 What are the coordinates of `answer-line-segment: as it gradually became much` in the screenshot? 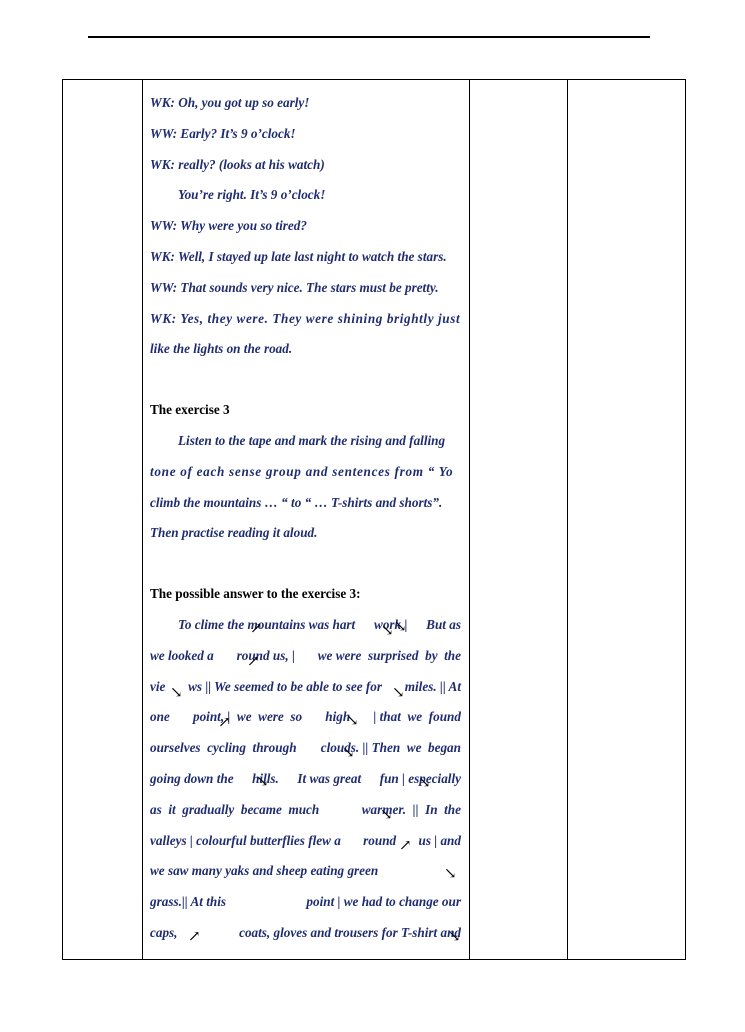 It's located at (235, 809).